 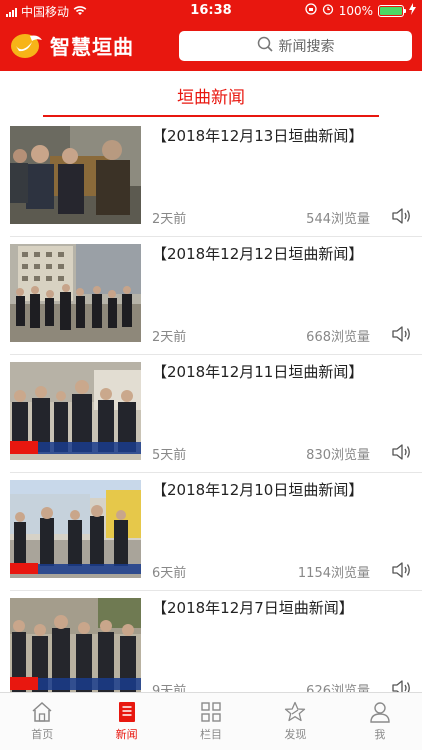 What do you see at coordinates (412, 10) in the screenshot?
I see `charging-icon` at bounding box center [412, 10].